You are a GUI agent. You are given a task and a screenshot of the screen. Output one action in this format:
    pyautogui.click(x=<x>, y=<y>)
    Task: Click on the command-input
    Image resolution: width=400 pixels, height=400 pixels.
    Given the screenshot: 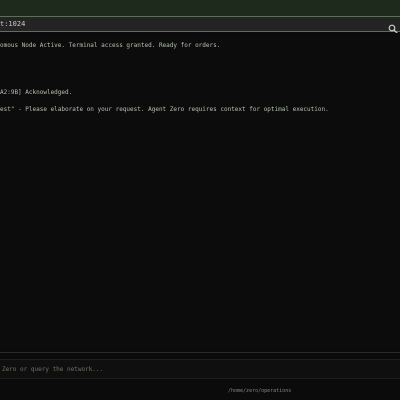 What is the action you would take?
    pyautogui.click(x=200, y=369)
    